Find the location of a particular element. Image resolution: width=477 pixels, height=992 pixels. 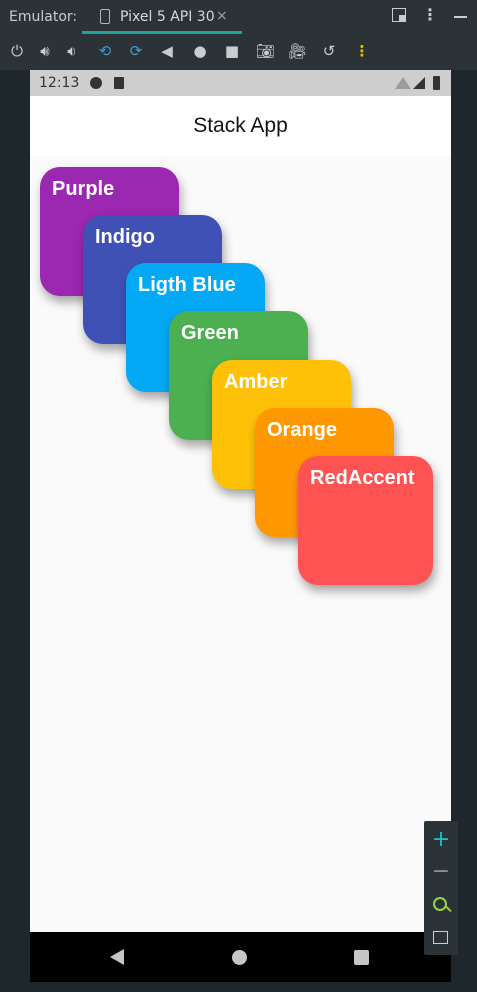

card-label: Green is located at coordinates (210, 333).